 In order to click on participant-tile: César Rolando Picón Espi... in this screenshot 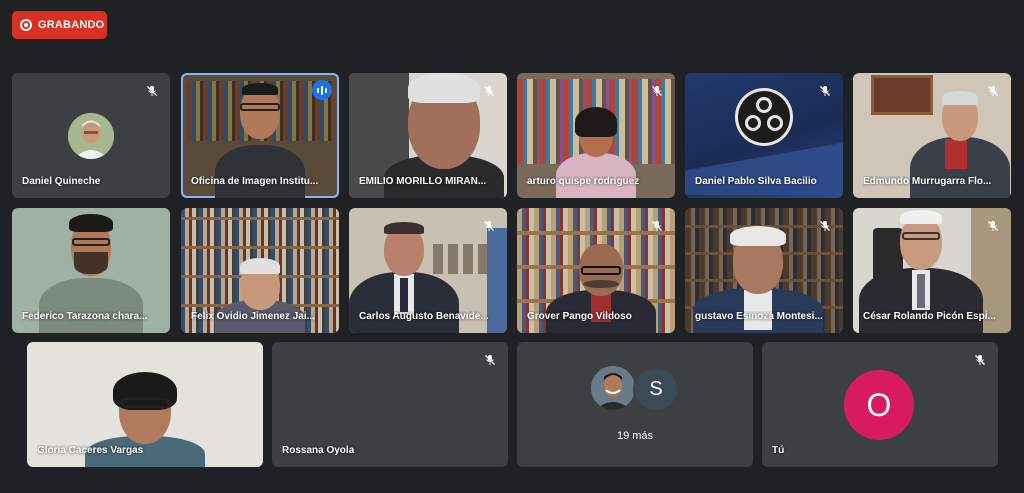, I will do `click(932, 270)`.